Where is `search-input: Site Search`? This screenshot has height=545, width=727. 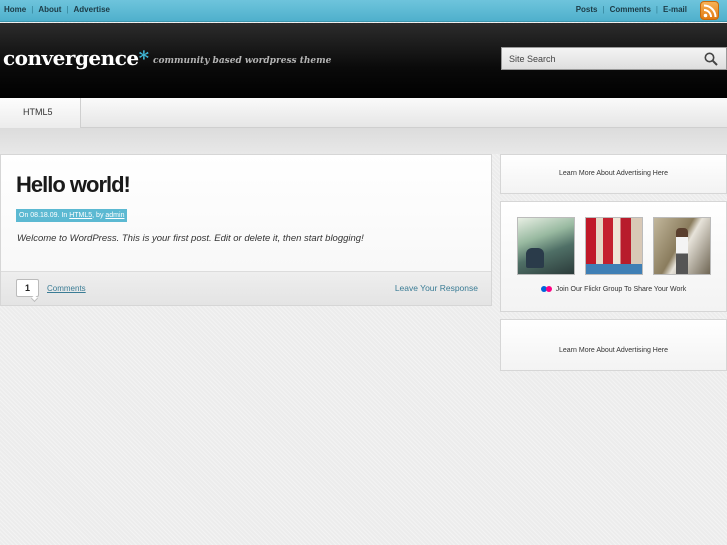
search-input: Site Search is located at coordinates (614, 58).